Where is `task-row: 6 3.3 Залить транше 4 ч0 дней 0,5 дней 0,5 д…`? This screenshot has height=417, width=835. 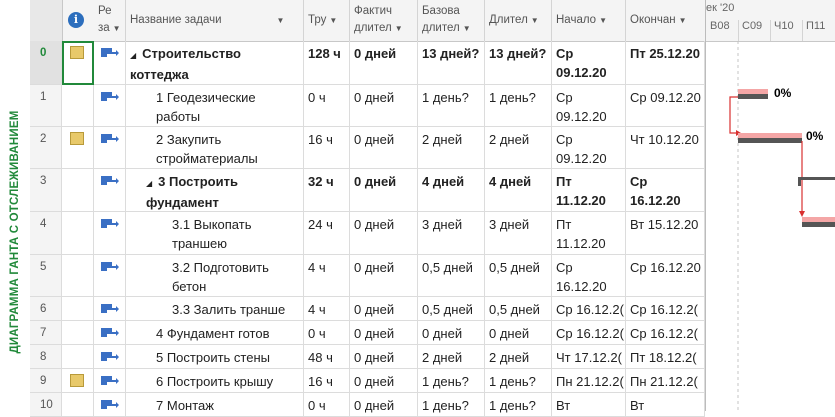 task-row: 6 3.3 Залить транше 4 ч0 дней 0,5 дней 0,5 д… is located at coordinates (367, 309).